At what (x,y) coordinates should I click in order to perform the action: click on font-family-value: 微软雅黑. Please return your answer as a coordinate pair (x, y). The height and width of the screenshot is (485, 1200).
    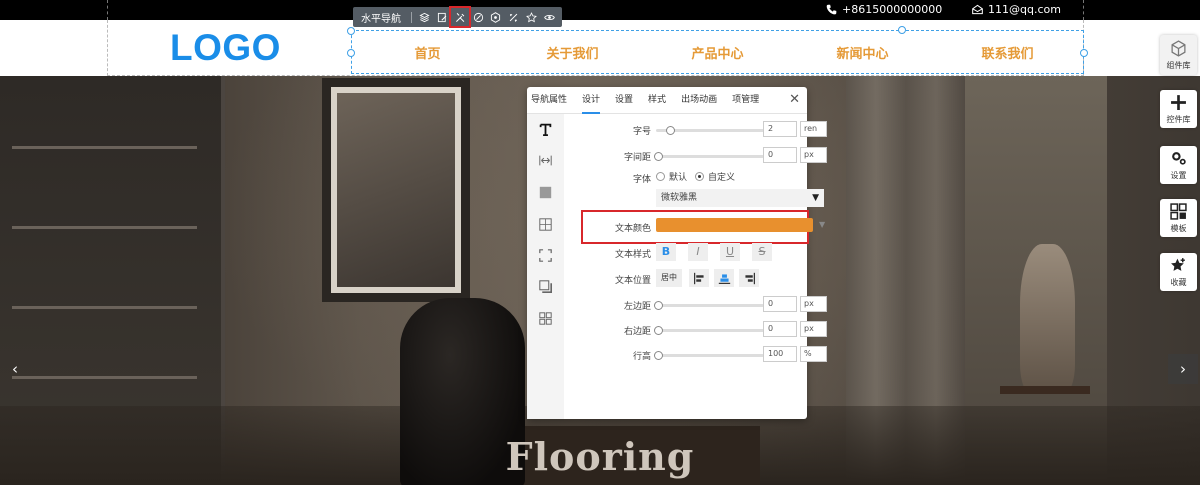
    Looking at the image, I should click on (679, 198).